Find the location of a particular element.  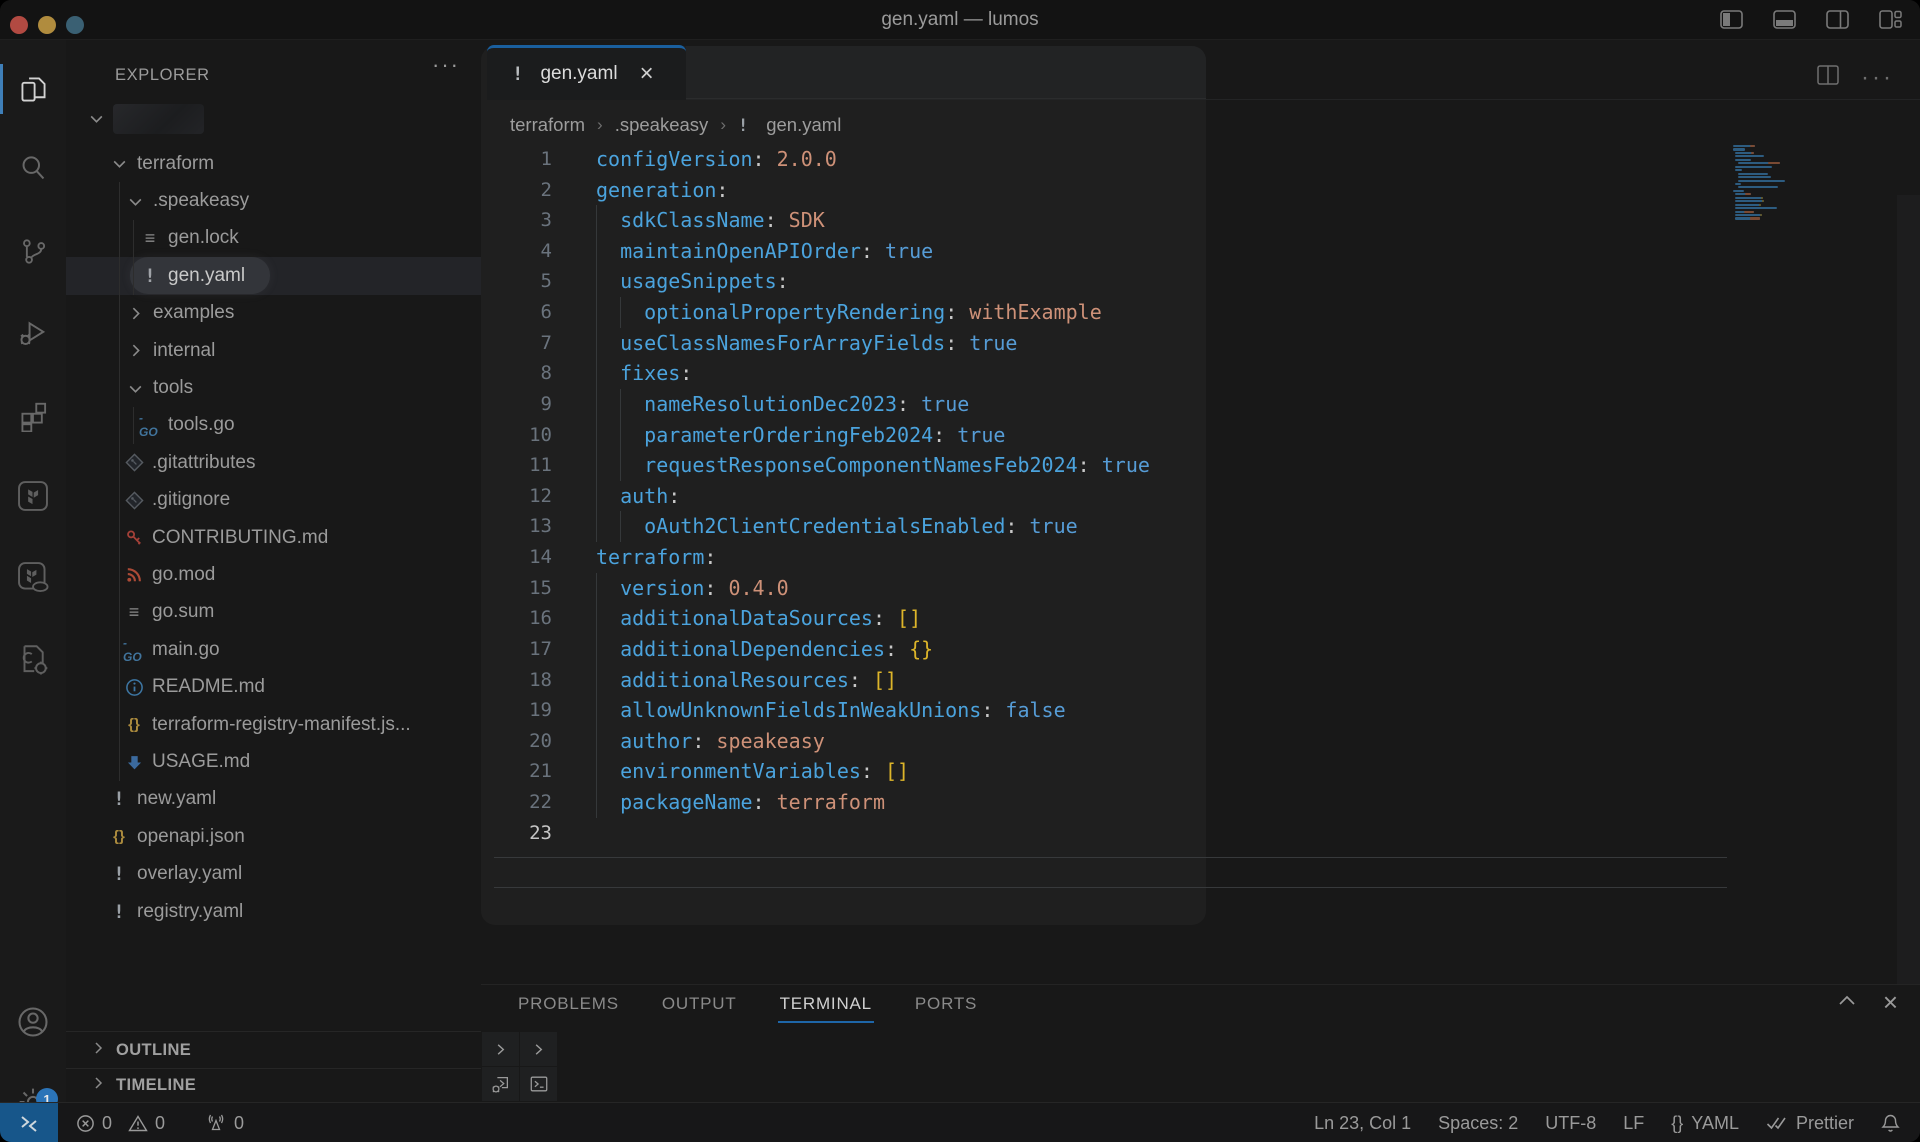

panel-close-icon: × is located at coordinates (1890, 1002).